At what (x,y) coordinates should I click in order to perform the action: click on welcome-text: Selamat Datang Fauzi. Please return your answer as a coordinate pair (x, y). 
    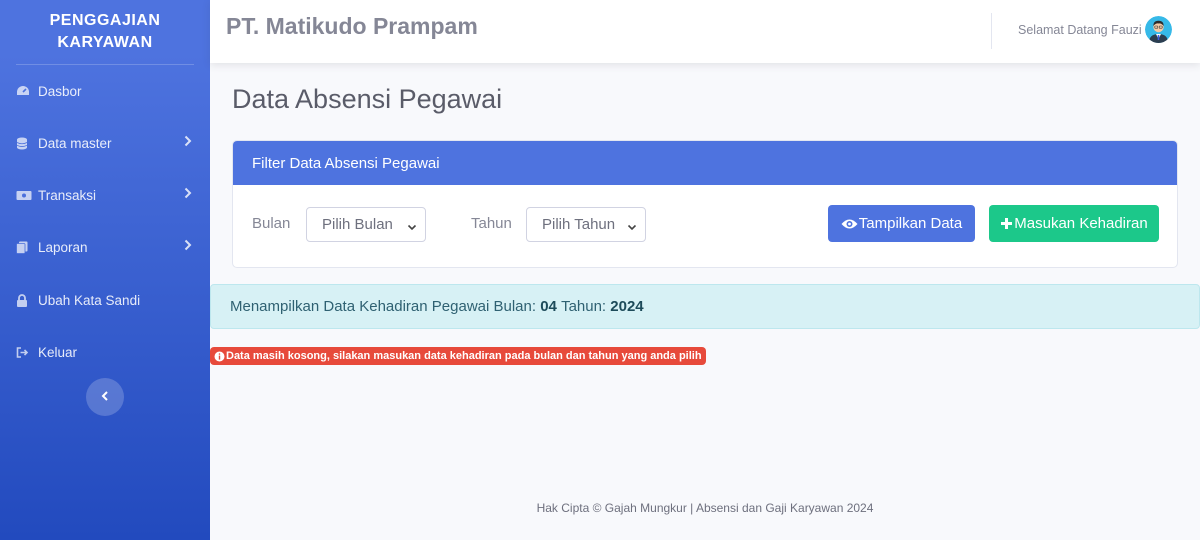
    Looking at the image, I should click on (1080, 30).